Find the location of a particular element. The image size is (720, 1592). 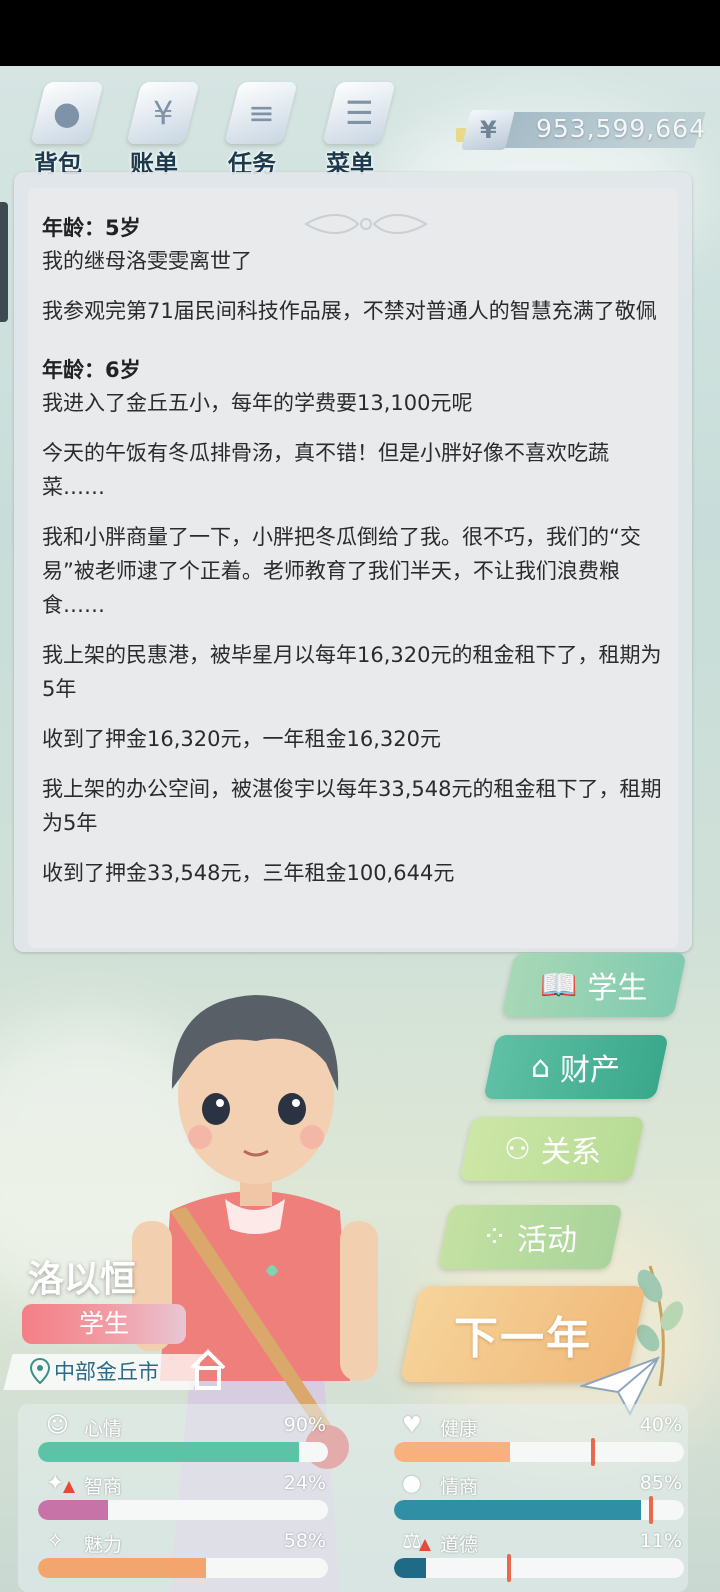

stat-0: ☺ 心情 90% is located at coordinates (186, 1441).